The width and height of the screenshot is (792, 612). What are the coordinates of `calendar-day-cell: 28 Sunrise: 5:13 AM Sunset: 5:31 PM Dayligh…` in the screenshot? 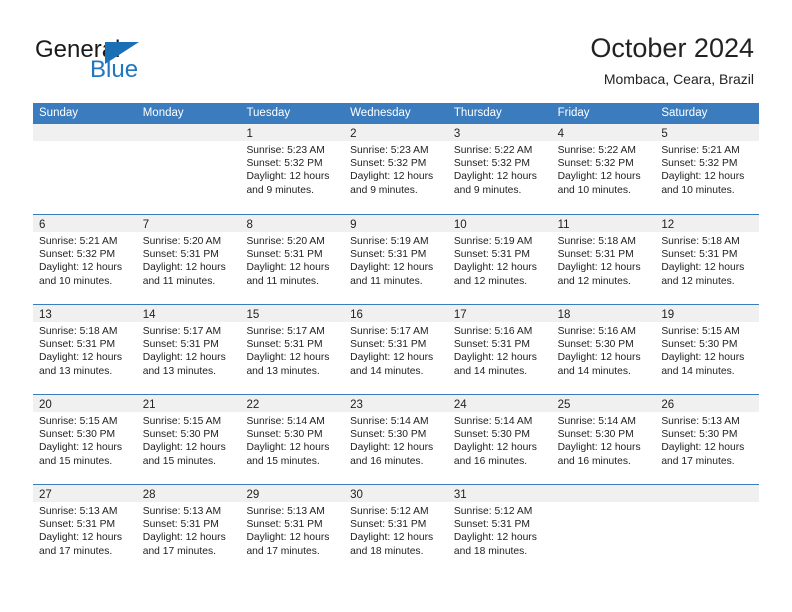 It's located at (188, 529).